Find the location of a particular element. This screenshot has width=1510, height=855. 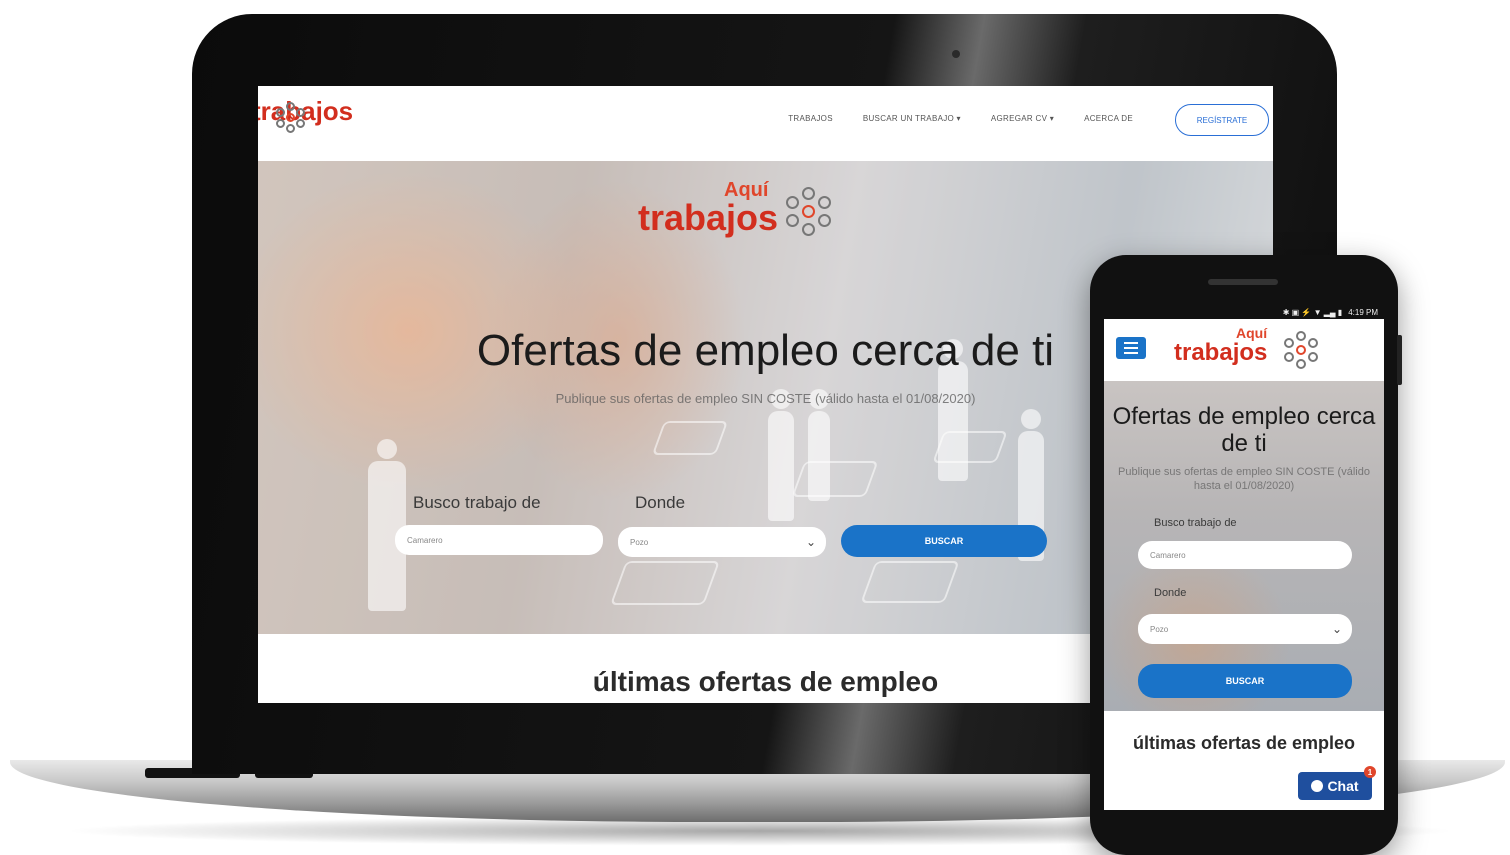

phone-speaker is located at coordinates (1243, 282).